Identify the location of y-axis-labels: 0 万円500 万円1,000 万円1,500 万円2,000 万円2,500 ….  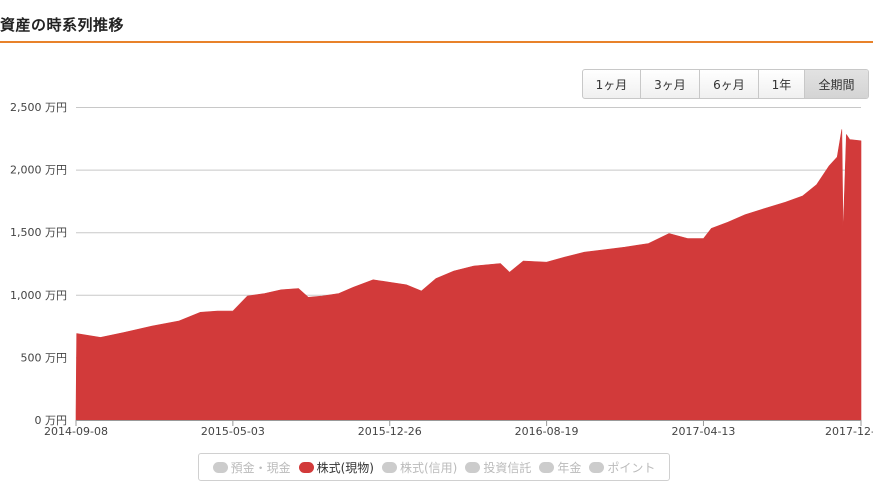
(38, 264).